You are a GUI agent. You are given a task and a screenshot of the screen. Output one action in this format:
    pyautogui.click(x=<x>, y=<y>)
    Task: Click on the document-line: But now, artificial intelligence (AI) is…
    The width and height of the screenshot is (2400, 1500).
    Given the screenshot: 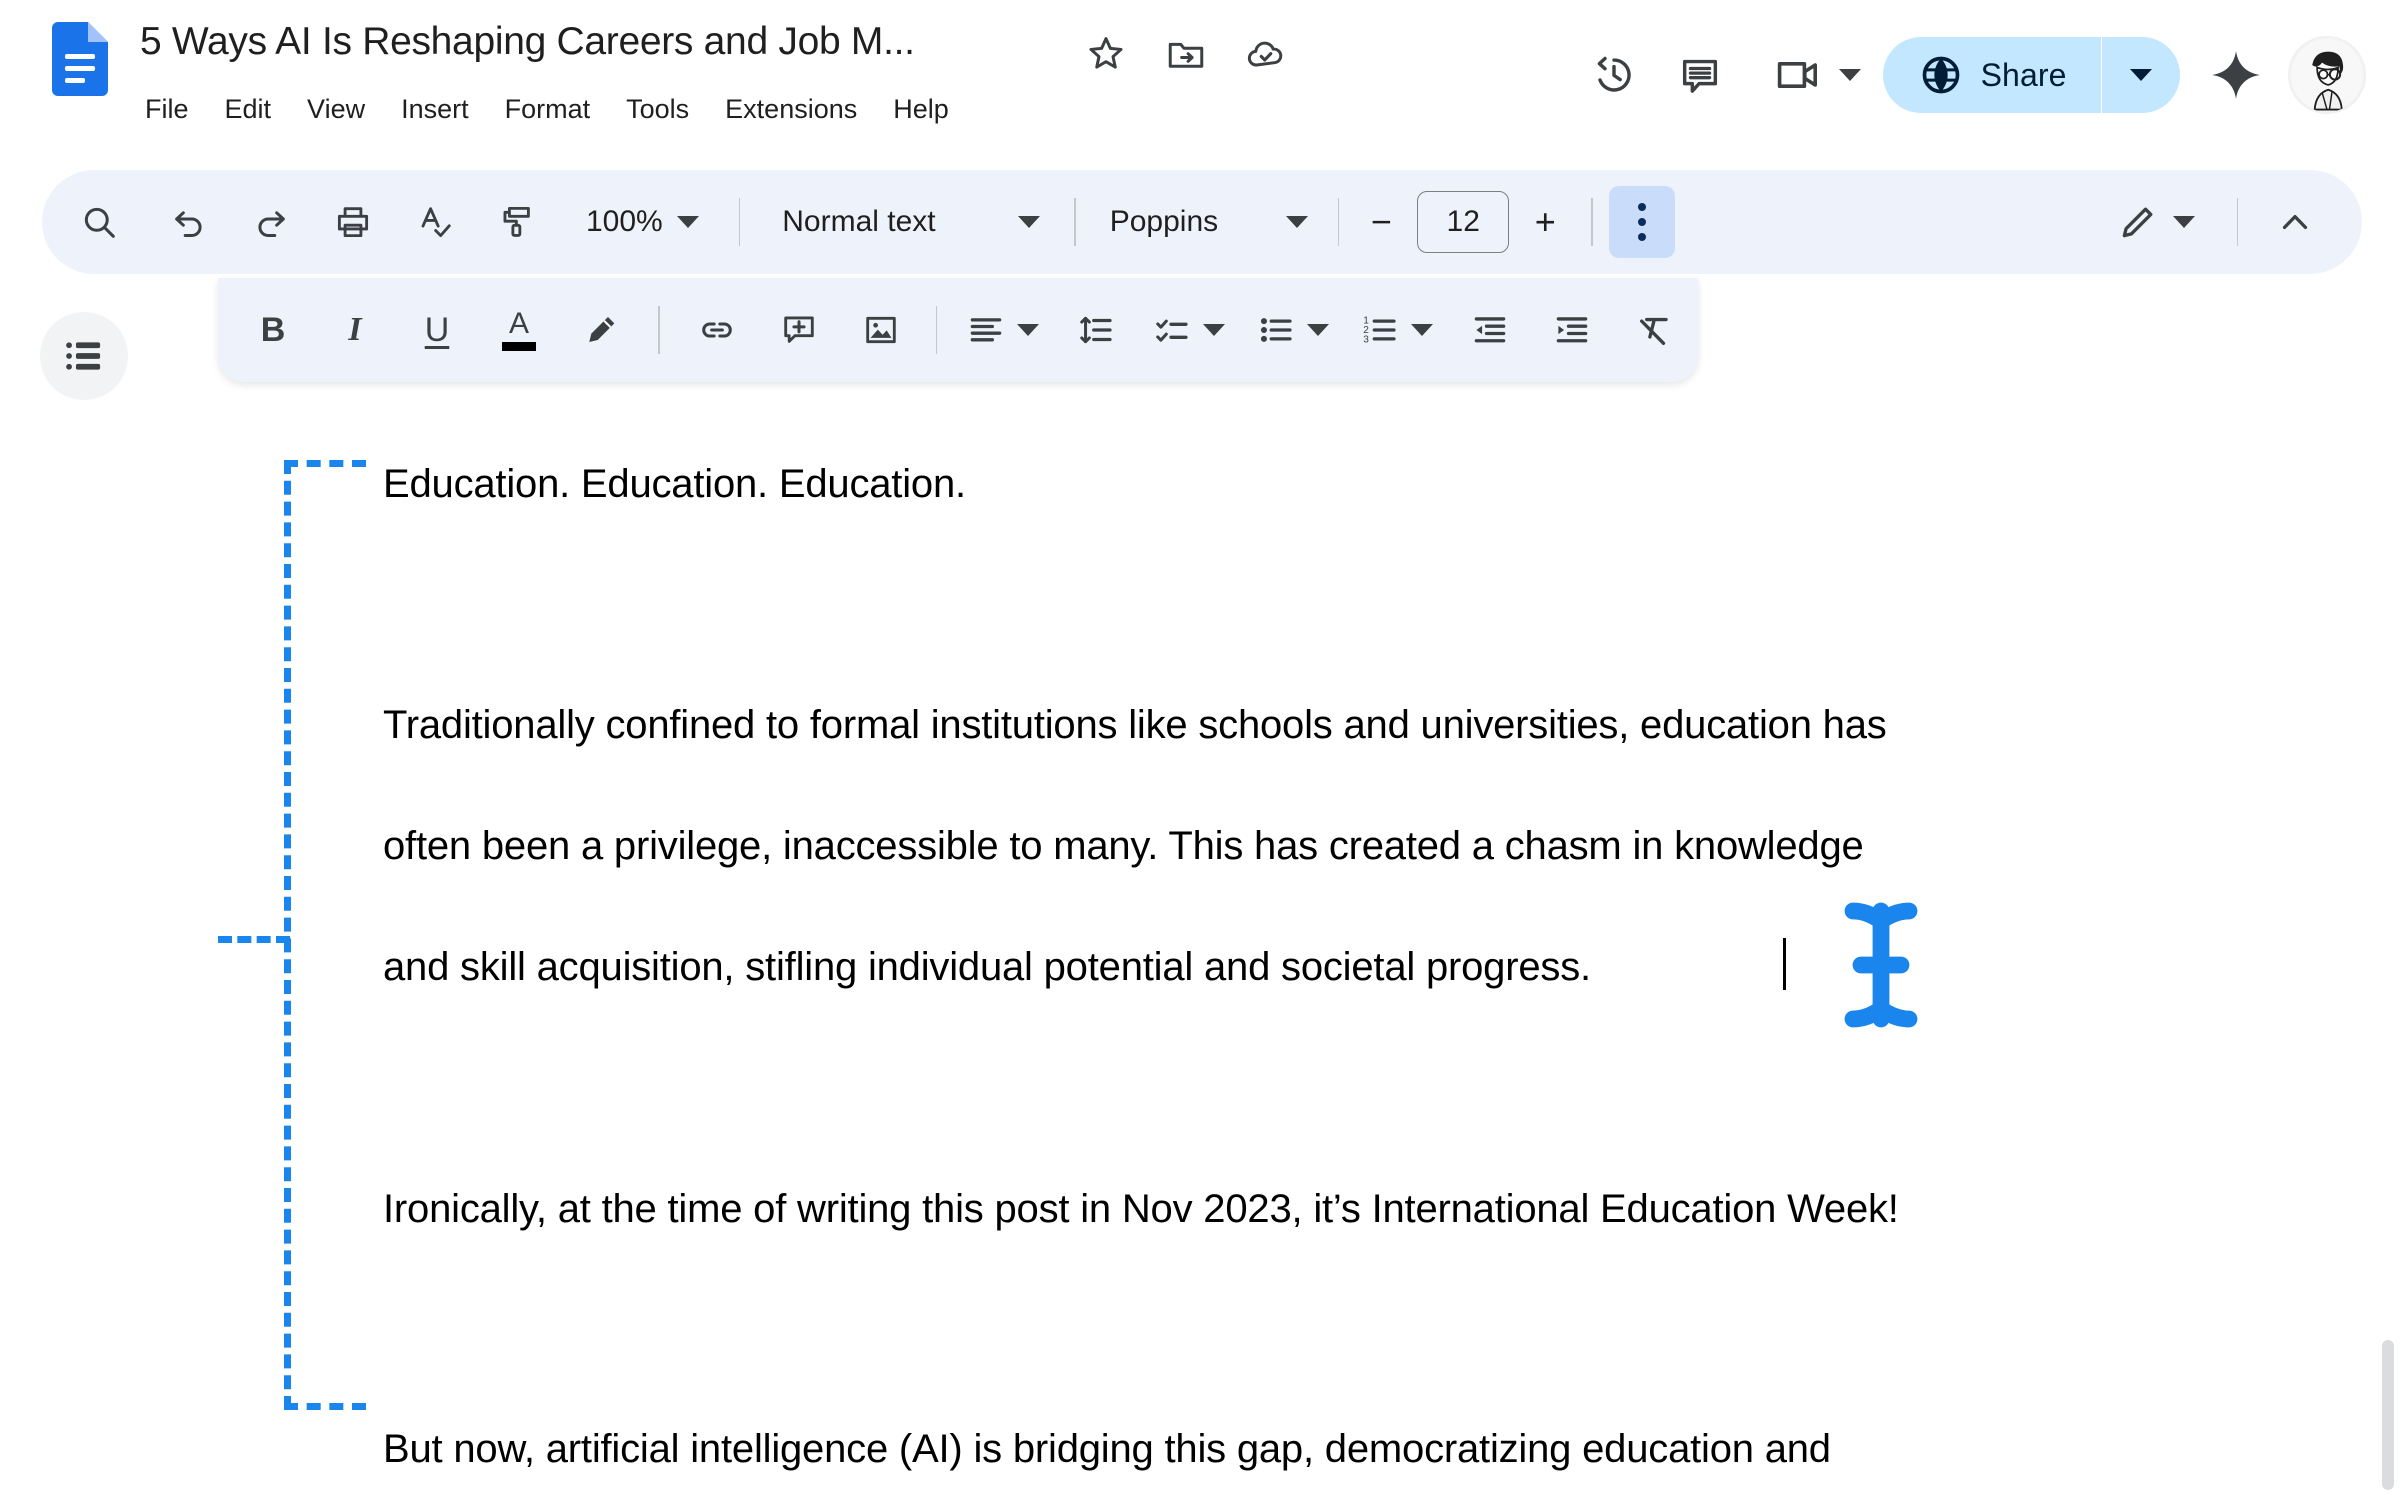 What is the action you would take?
    pyautogui.click(x=1107, y=1449)
    